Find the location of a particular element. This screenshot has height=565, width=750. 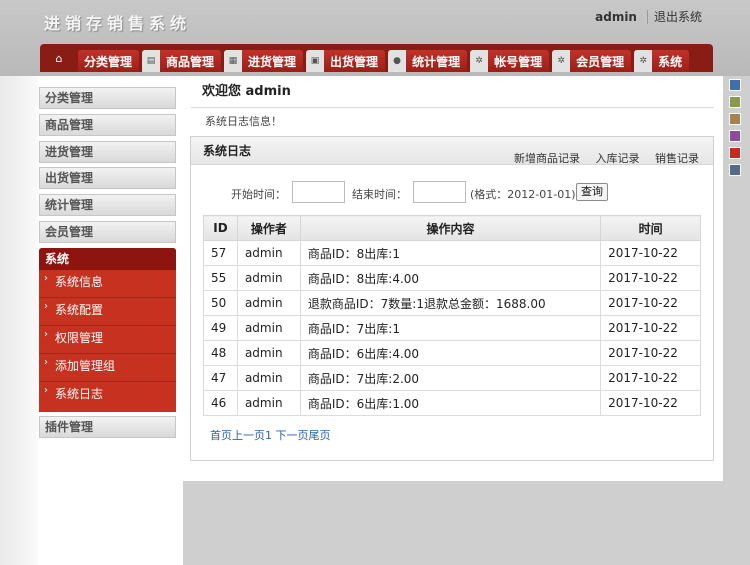

stock-in-records-link: 入库记录 is located at coordinates (618, 158).